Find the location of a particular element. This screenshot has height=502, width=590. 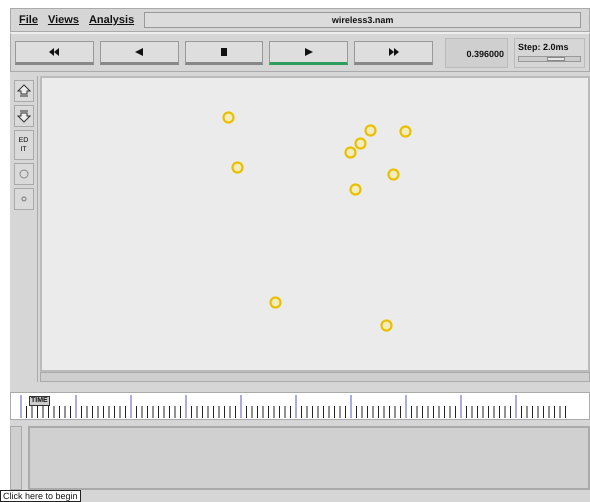

back-arrow-icon is located at coordinates (139, 51).